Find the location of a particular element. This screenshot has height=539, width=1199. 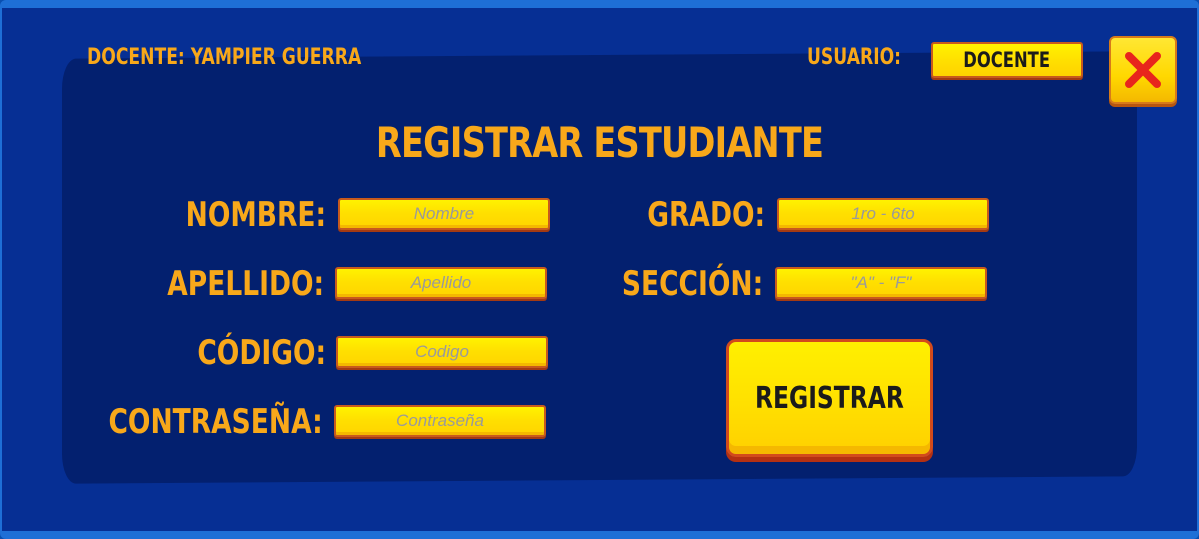

grado-label: GRADO: is located at coordinates (706, 215).